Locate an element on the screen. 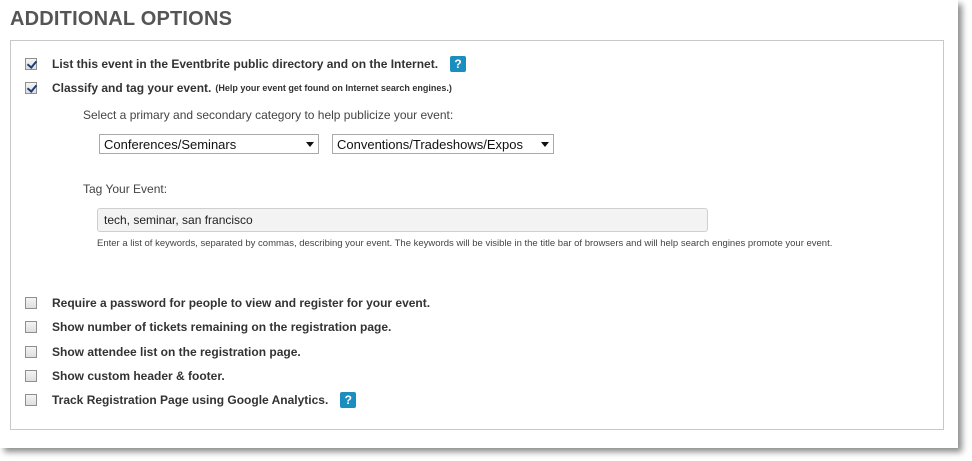  tag-input-value: tech, seminar, san francisco is located at coordinates (178, 220).